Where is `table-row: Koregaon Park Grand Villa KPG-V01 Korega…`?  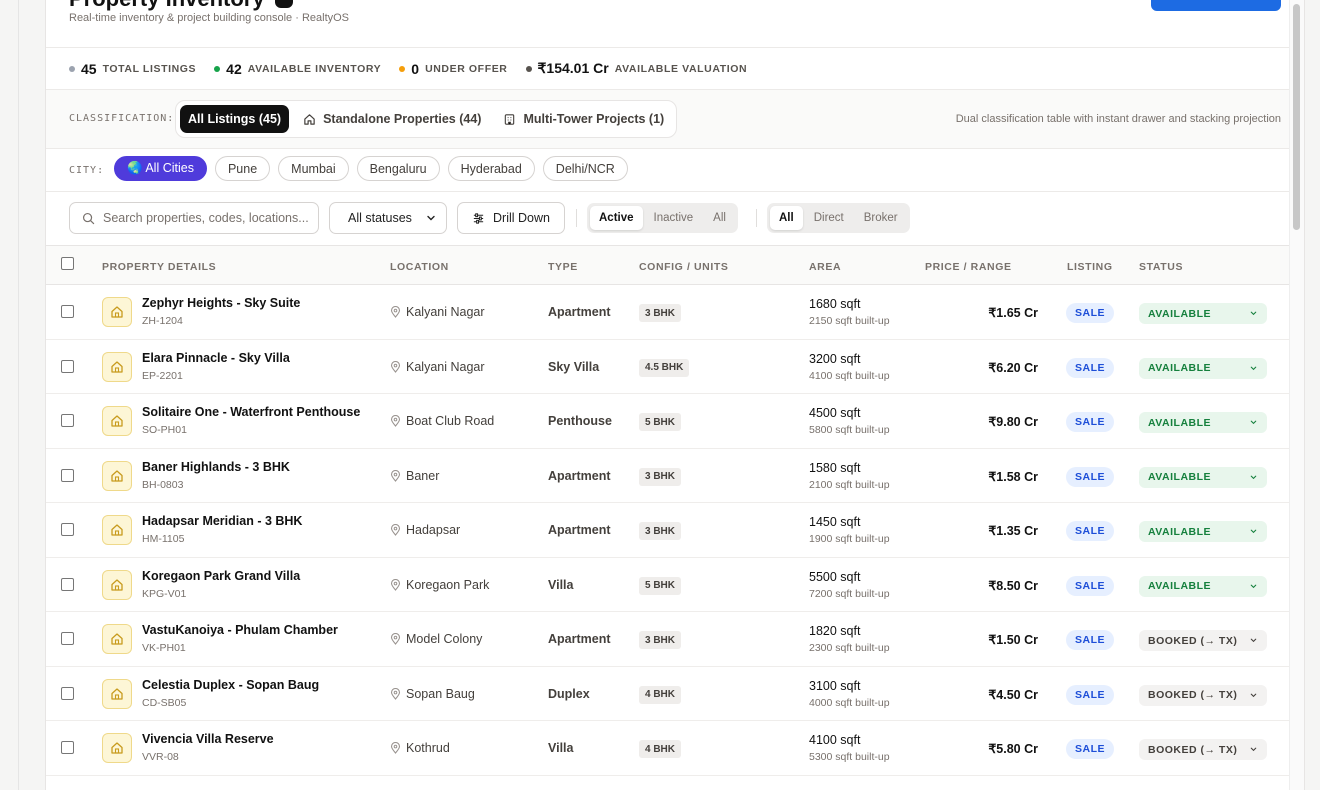
table-row: Koregaon Park Grand Villa KPG-V01 Korega… is located at coordinates (675, 585).